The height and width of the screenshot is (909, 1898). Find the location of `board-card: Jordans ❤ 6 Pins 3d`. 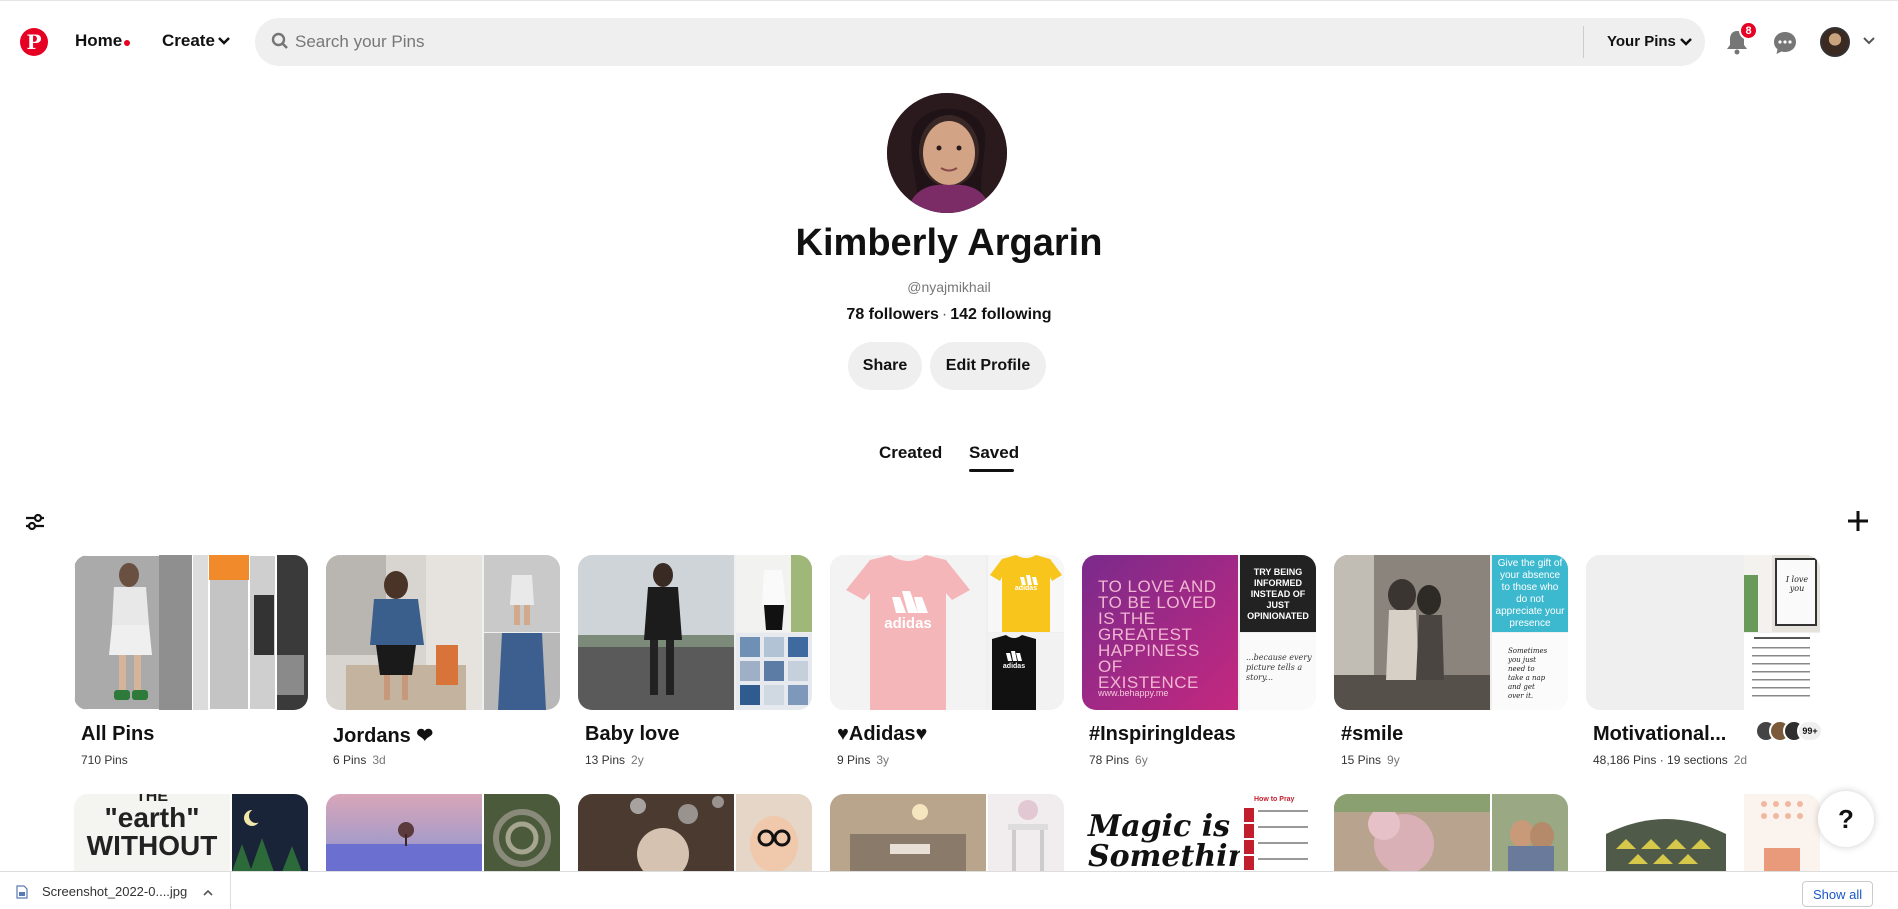

board-card: Jordans ❤ 6 Pins 3d is located at coordinates (443, 661).